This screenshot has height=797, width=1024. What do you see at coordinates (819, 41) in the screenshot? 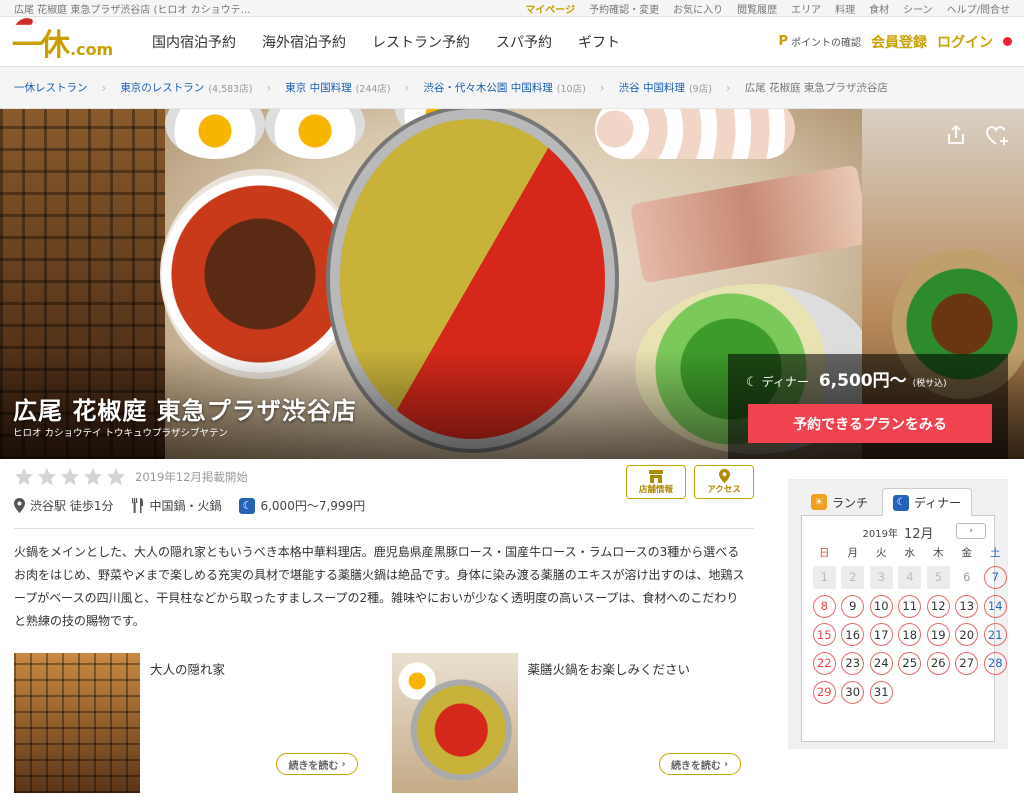
I see `points-link: P ポイントの確認` at bounding box center [819, 41].